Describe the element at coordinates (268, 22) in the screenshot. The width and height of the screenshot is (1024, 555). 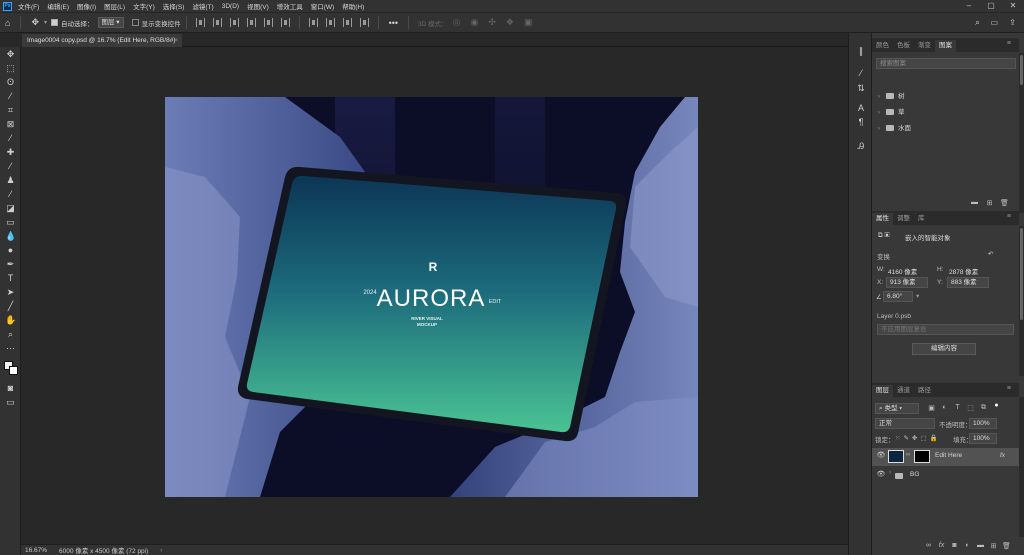
I see `align-middle-icon` at that location.